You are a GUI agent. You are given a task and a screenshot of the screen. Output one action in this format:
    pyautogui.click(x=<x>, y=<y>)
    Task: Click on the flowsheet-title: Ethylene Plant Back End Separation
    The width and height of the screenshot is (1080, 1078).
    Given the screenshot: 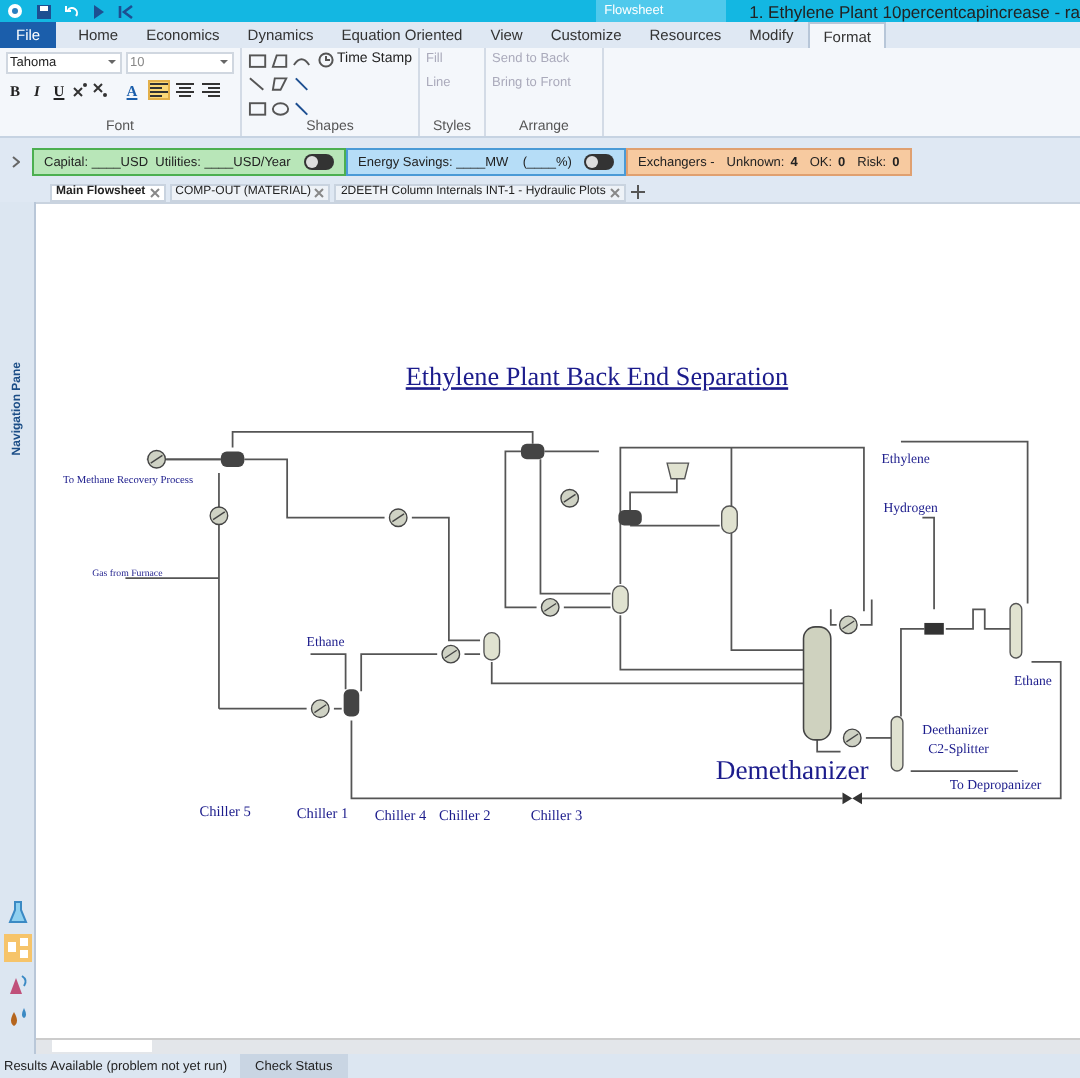 What is the action you would take?
    pyautogui.click(x=597, y=376)
    